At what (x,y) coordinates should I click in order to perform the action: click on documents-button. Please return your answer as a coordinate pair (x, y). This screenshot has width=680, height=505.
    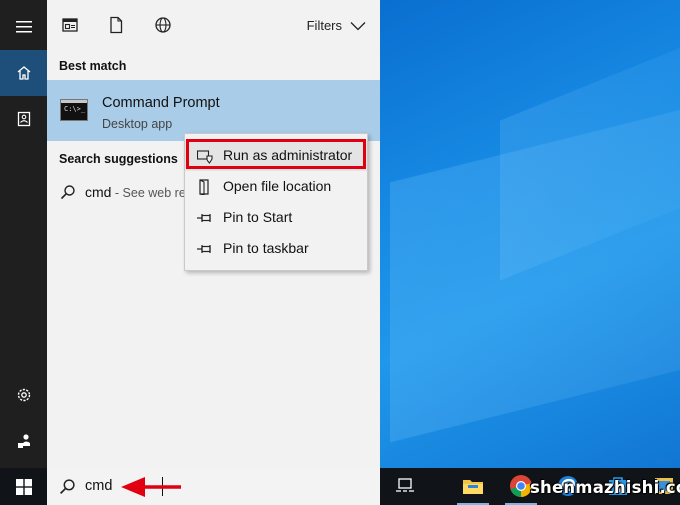
    Looking at the image, I should click on (23, 119).